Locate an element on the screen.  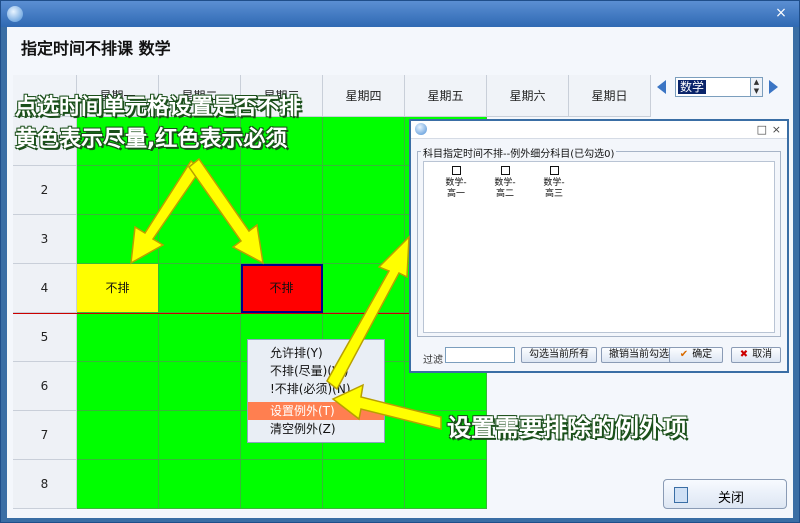
subject-item: 数学- 高一 is located at coordinates (456, 183).